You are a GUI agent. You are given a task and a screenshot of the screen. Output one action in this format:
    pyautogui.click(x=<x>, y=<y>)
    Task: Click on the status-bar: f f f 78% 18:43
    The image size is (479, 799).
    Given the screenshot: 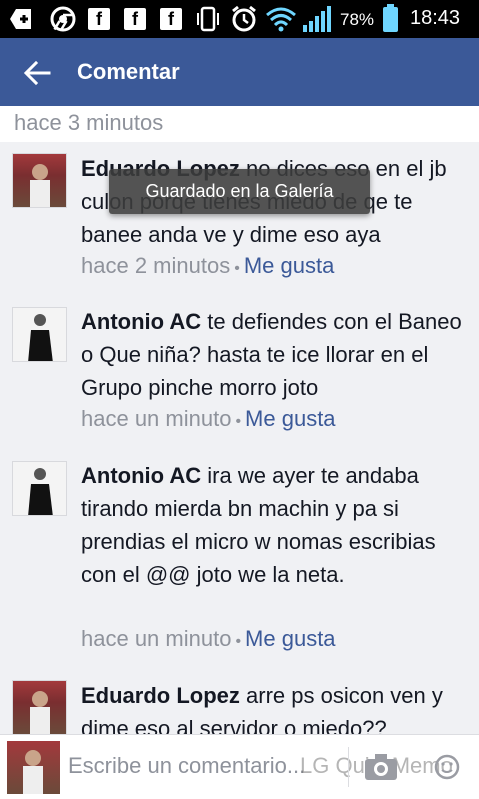 What is the action you would take?
    pyautogui.click(x=239, y=19)
    